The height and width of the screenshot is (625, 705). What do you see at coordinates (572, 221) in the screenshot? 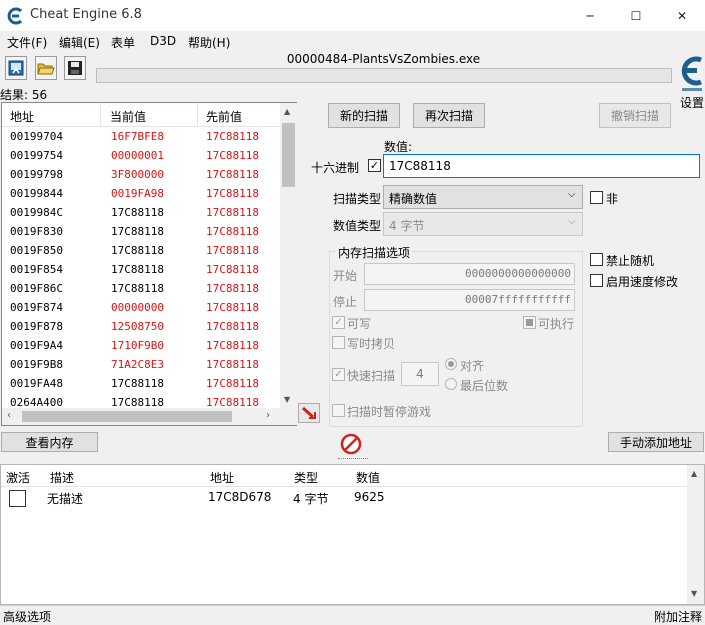
I see `chevron-down-icon: ⌵` at bounding box center [572, 221].